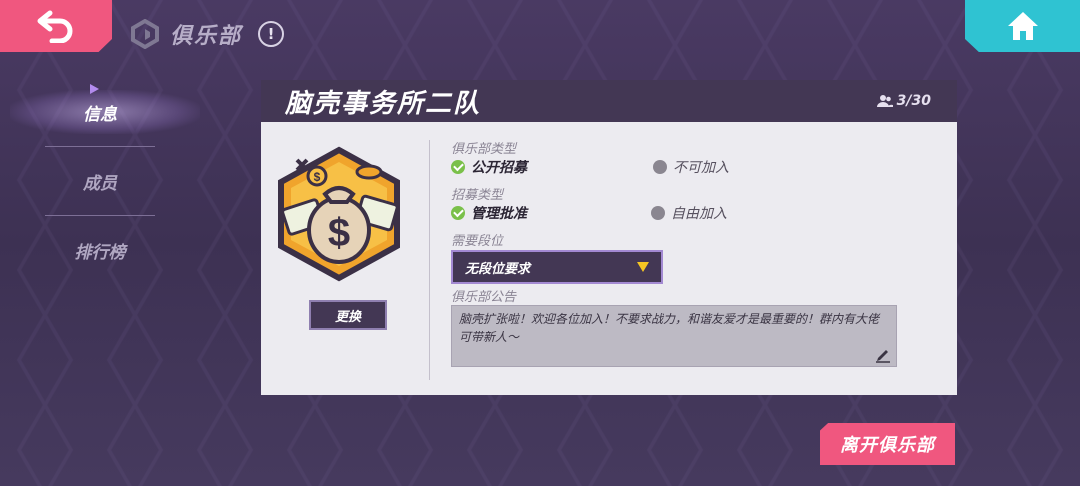 Image resolution: width=1080 pixels, height=486 pixels. I want to click on rank-select-value: 无段位要求, so click(498, 269).